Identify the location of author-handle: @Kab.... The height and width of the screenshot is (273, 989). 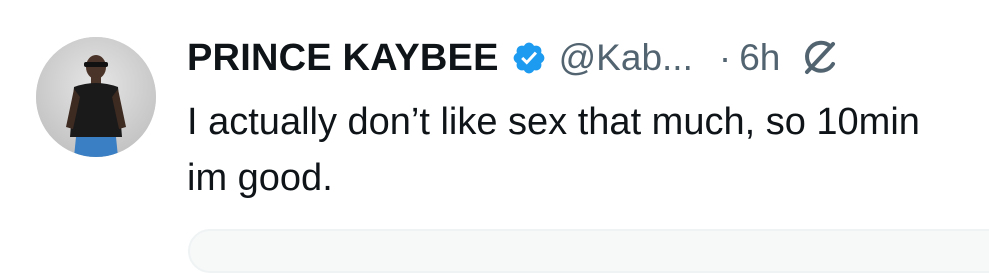
(626, 58).